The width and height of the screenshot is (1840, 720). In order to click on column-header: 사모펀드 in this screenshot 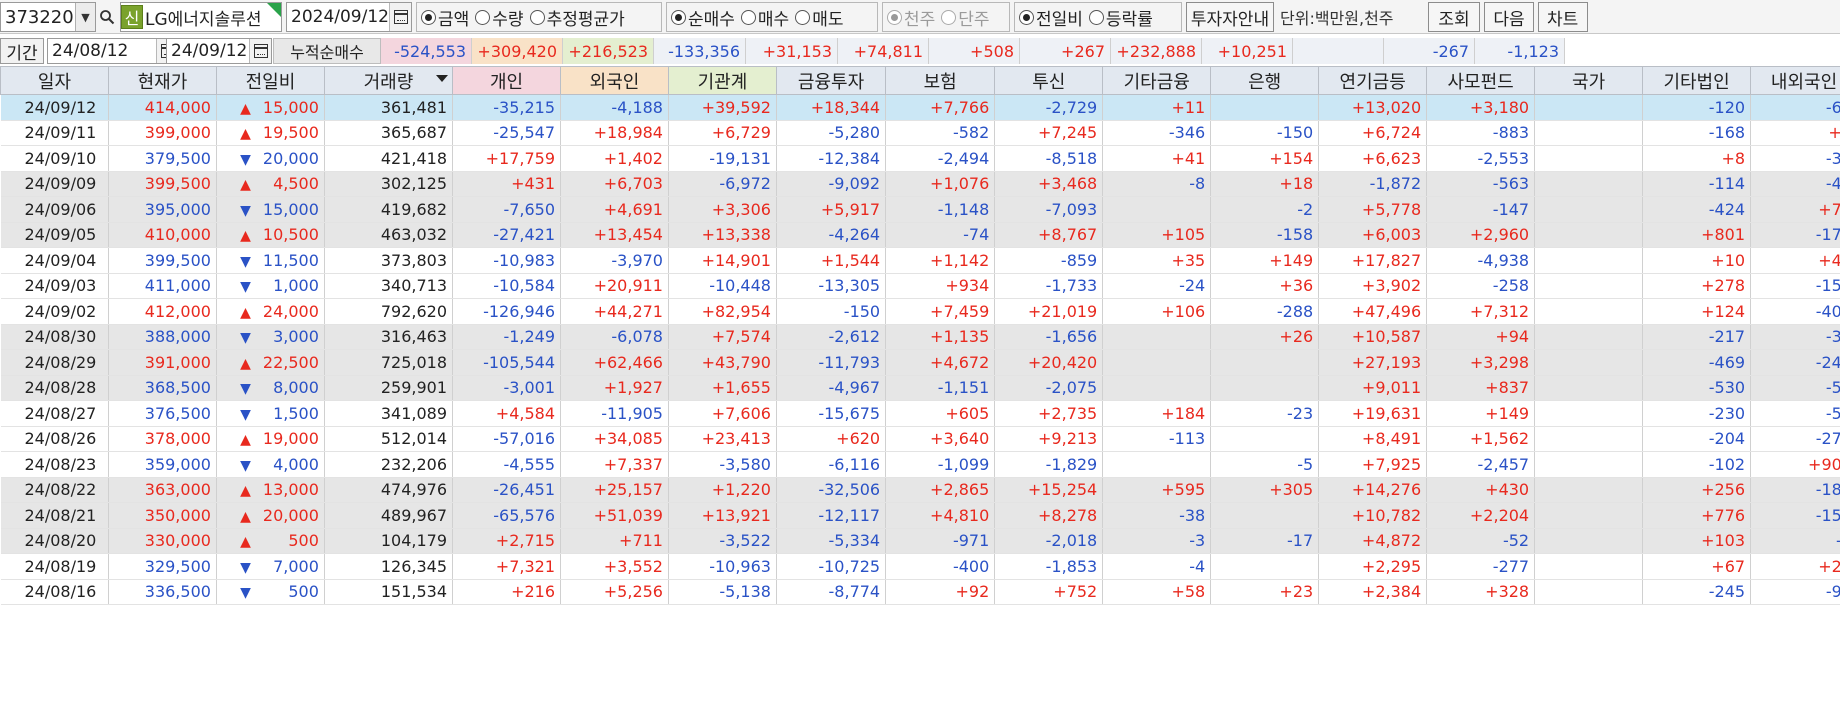, I will do `click(1481, 80)`.